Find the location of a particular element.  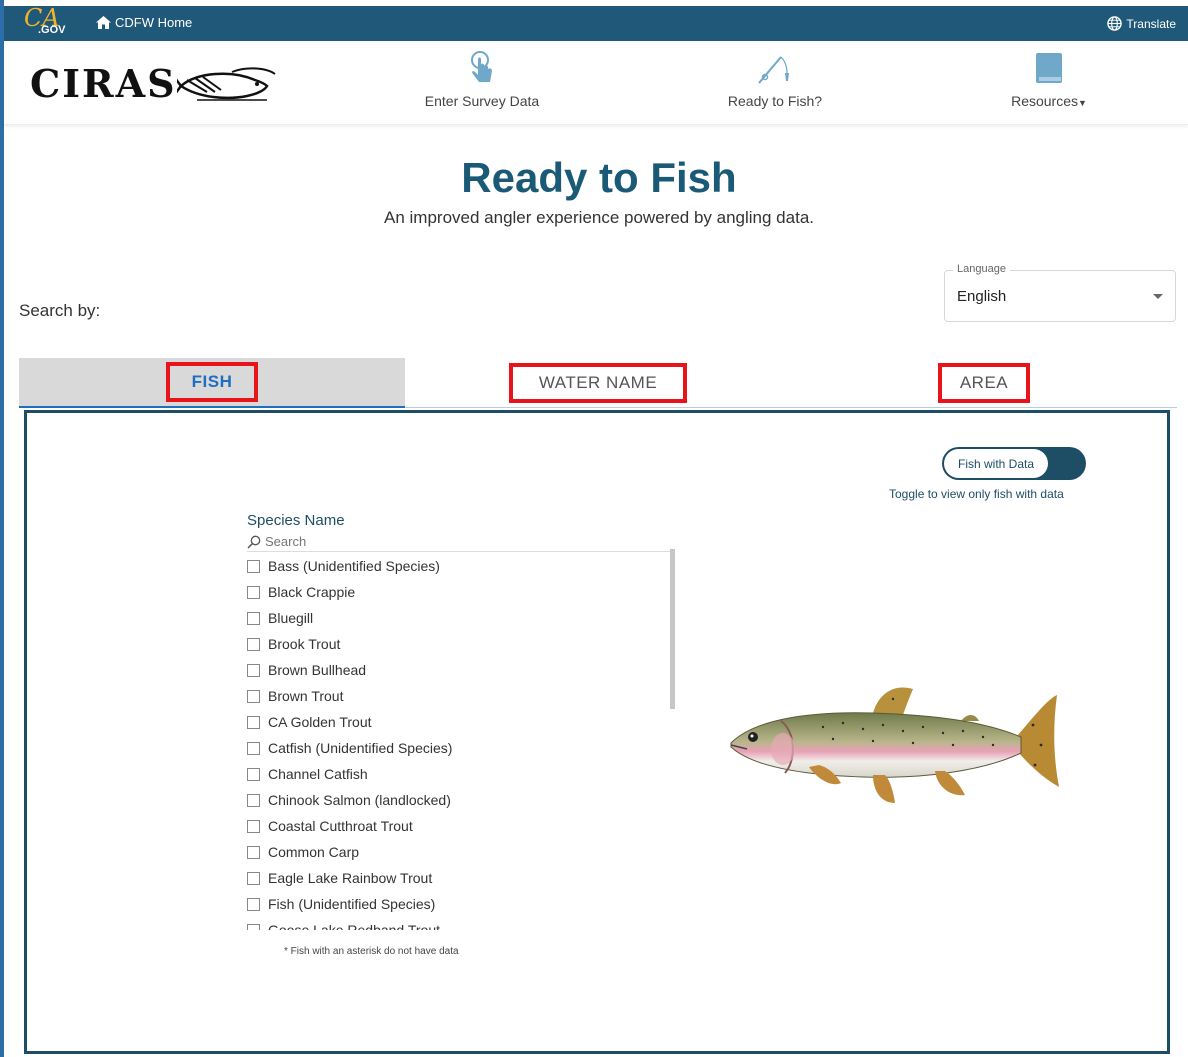

species-search-field is located at coordinates (461, 542).